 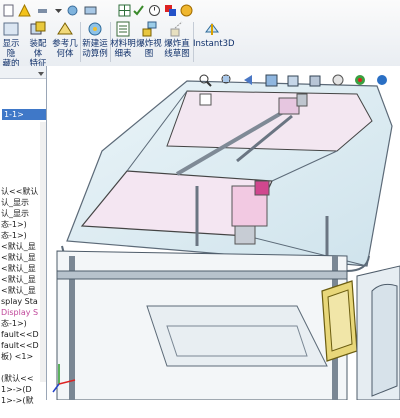 What do you see at coordinates (38, 49) in the screenshot?
I see `assembly-features-label-1: 装配体` at bounding box center [38, 49].